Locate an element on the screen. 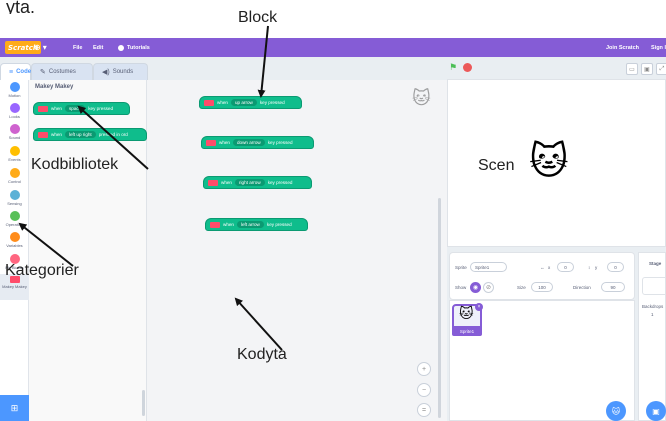 This screenshot has width=666, height=421. language-menu: ⊕ ▾ is located at coordinates (40, 47).